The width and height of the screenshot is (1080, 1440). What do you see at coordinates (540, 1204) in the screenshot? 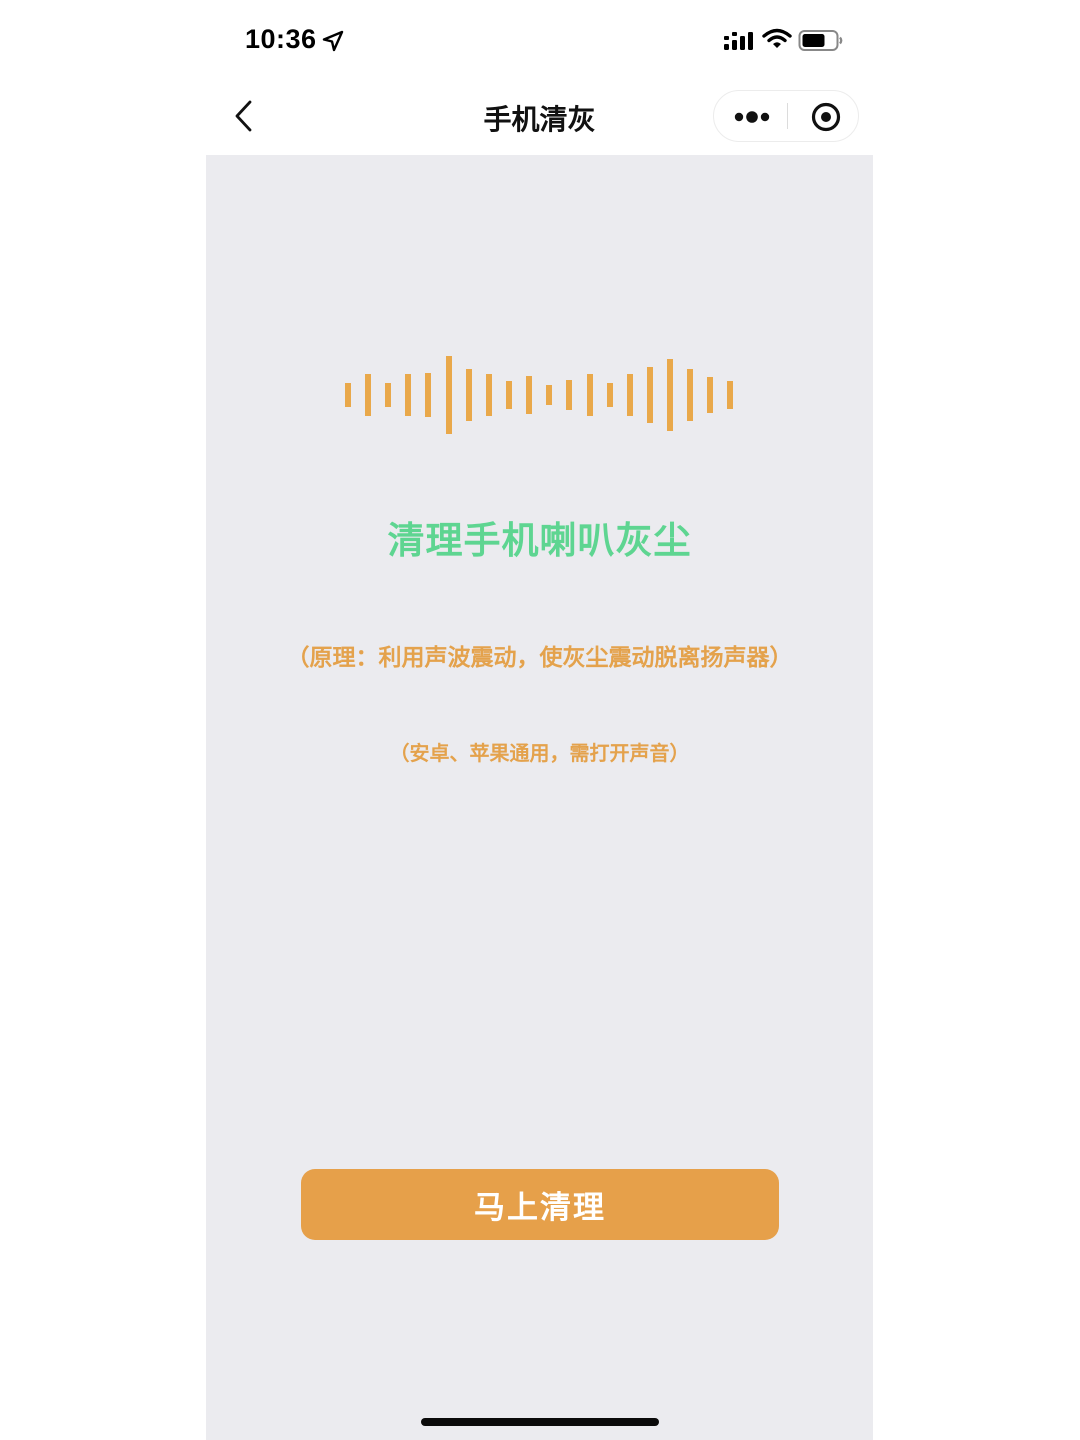
I see `clean-now-button: 马上清理` at bounding box center [540, 1204].